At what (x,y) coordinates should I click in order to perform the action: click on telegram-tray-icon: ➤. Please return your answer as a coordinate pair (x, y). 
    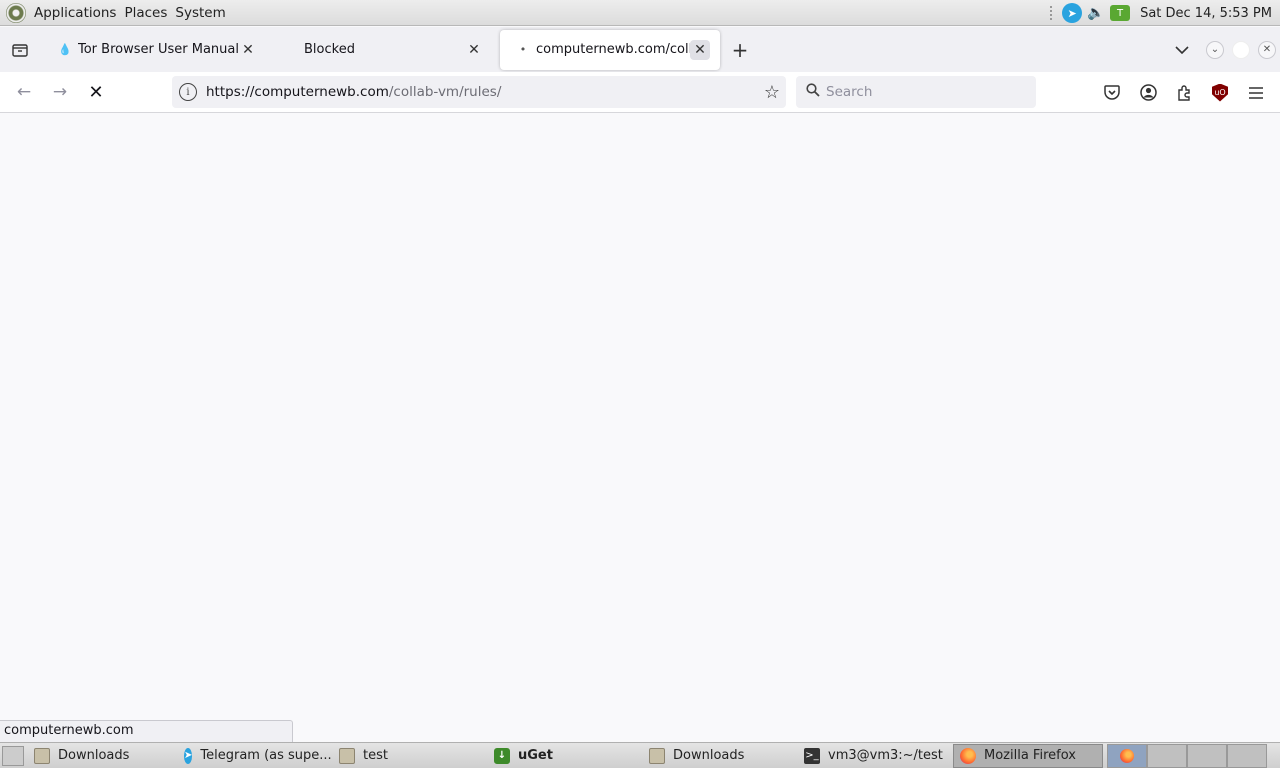
    Looking at the image, I should click on (1072, 13).